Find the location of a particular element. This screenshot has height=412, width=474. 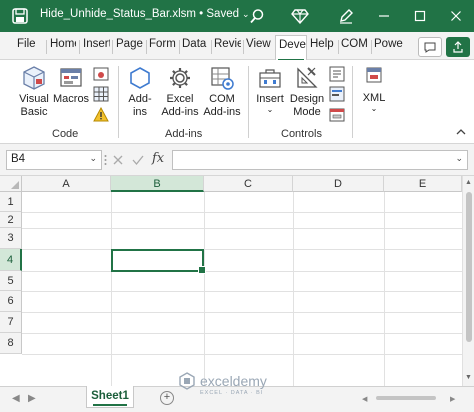

tab-help: Help is located at coordinates (322, 44).